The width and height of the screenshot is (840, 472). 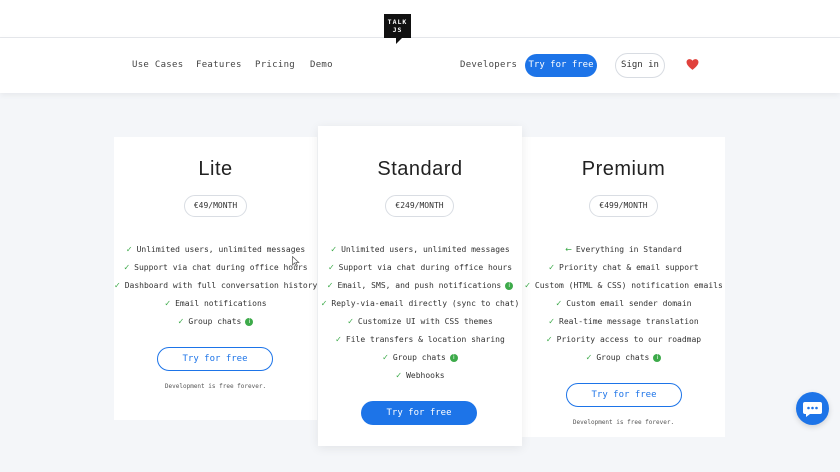 What do you see at coordinates (420, 19) in the screenshot?
I see `top-strip` at bounding box center [420, 19].